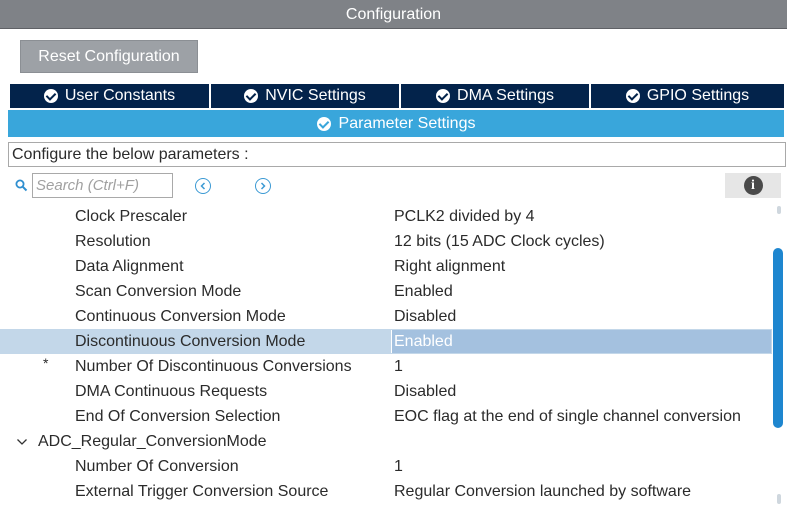  Describe the element at coordinates (102, 185) in the screenshot. I see `search-input` at that location.